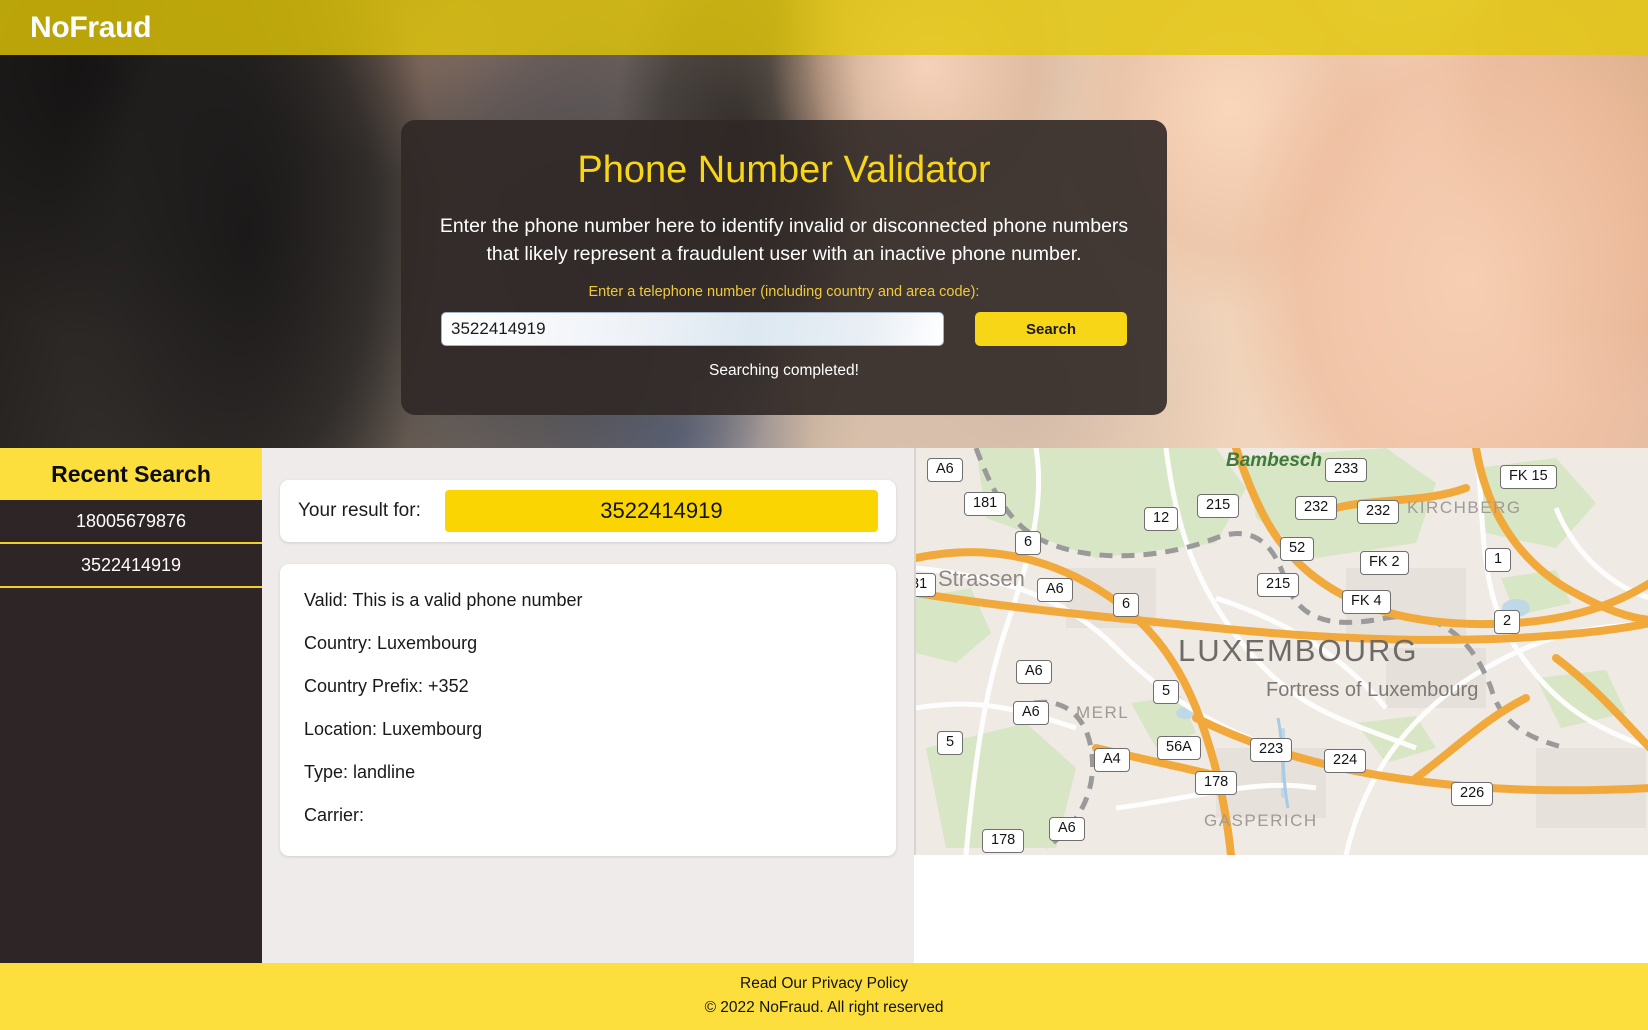  Describe the element at coordinates (1112, 760) in the screenshot. I see `map-shield-a4: A4` at that location.